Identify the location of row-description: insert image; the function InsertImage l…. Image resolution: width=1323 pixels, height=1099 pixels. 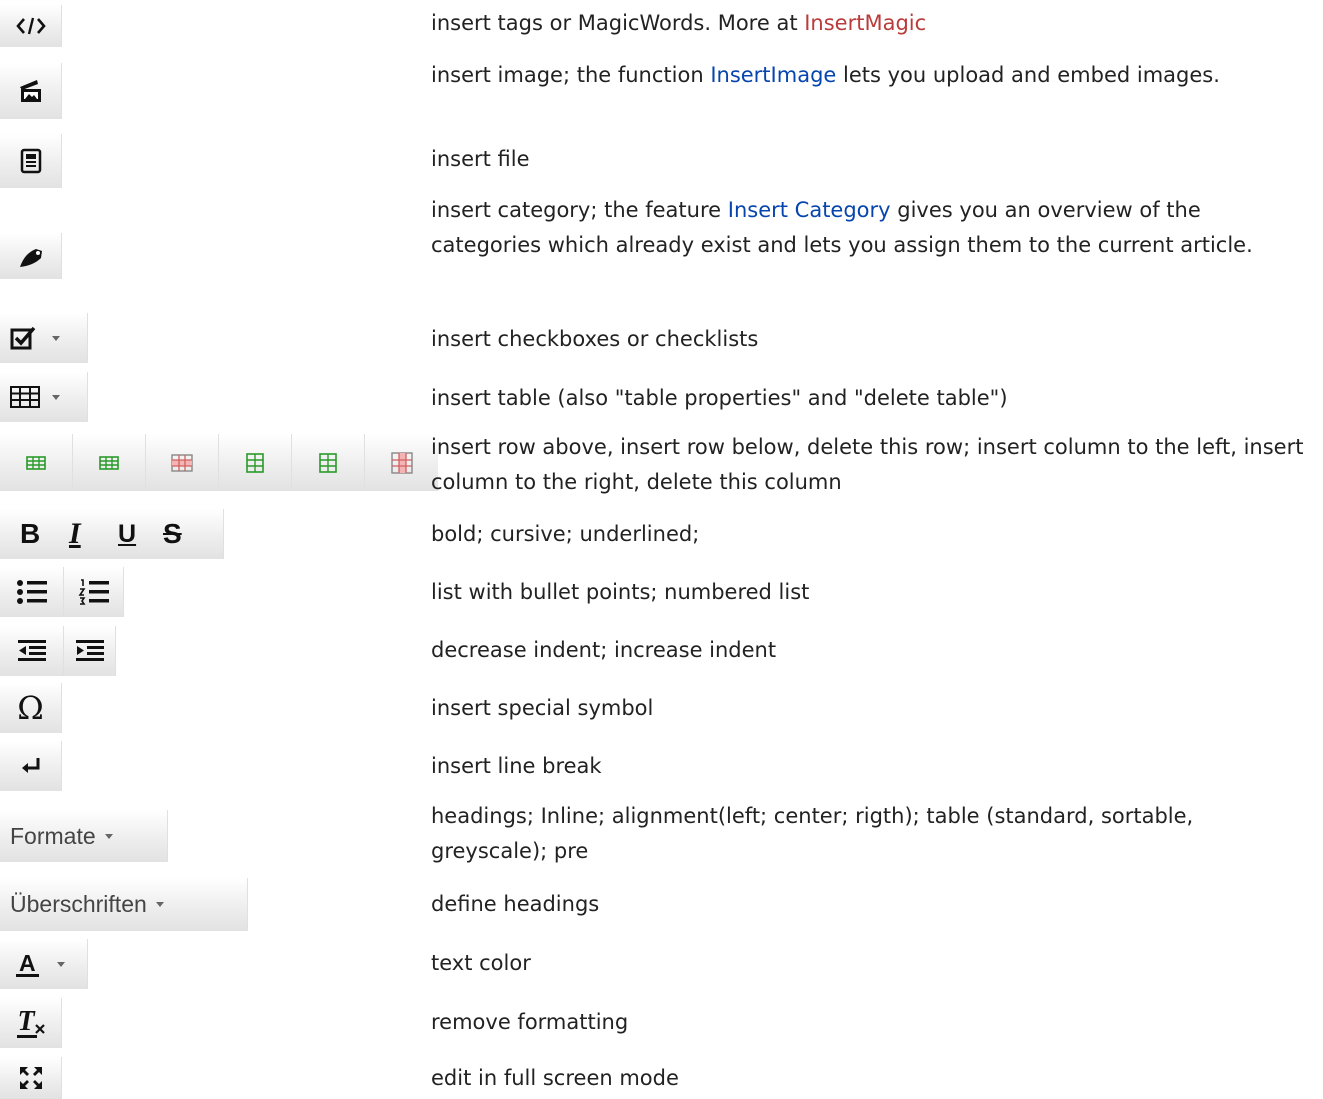
(873, 75).